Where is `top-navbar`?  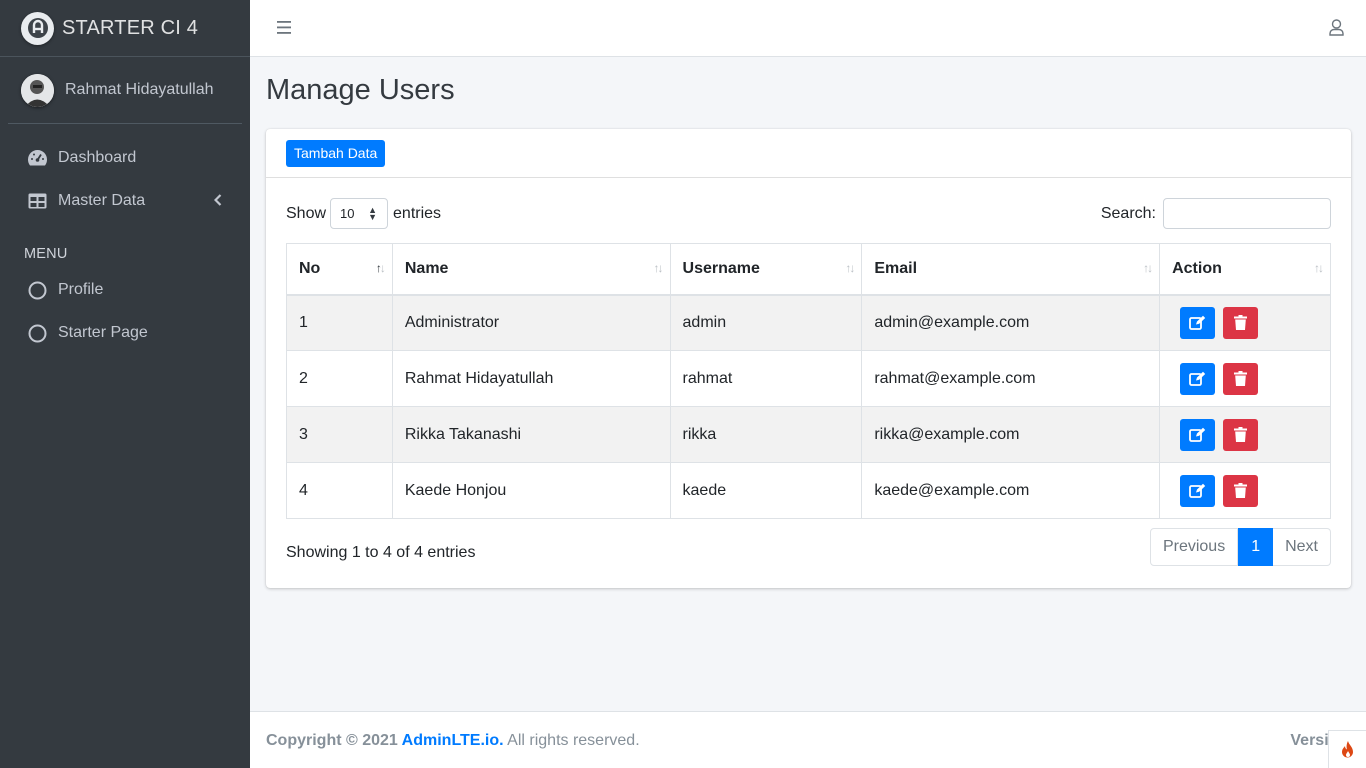
top-navbar is located at coordinates (808, 28).